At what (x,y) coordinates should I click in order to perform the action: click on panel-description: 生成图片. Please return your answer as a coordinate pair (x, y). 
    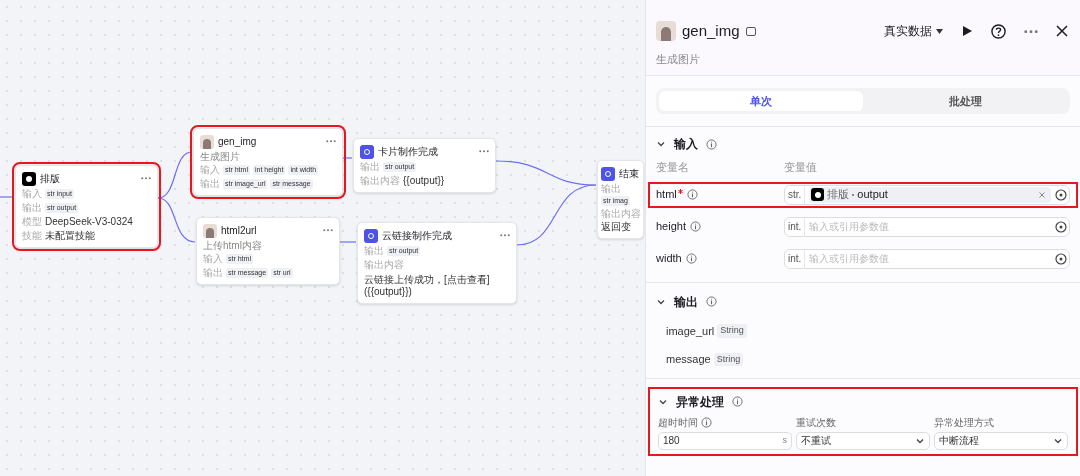
    Looking at the image, I should click on (678, 59).